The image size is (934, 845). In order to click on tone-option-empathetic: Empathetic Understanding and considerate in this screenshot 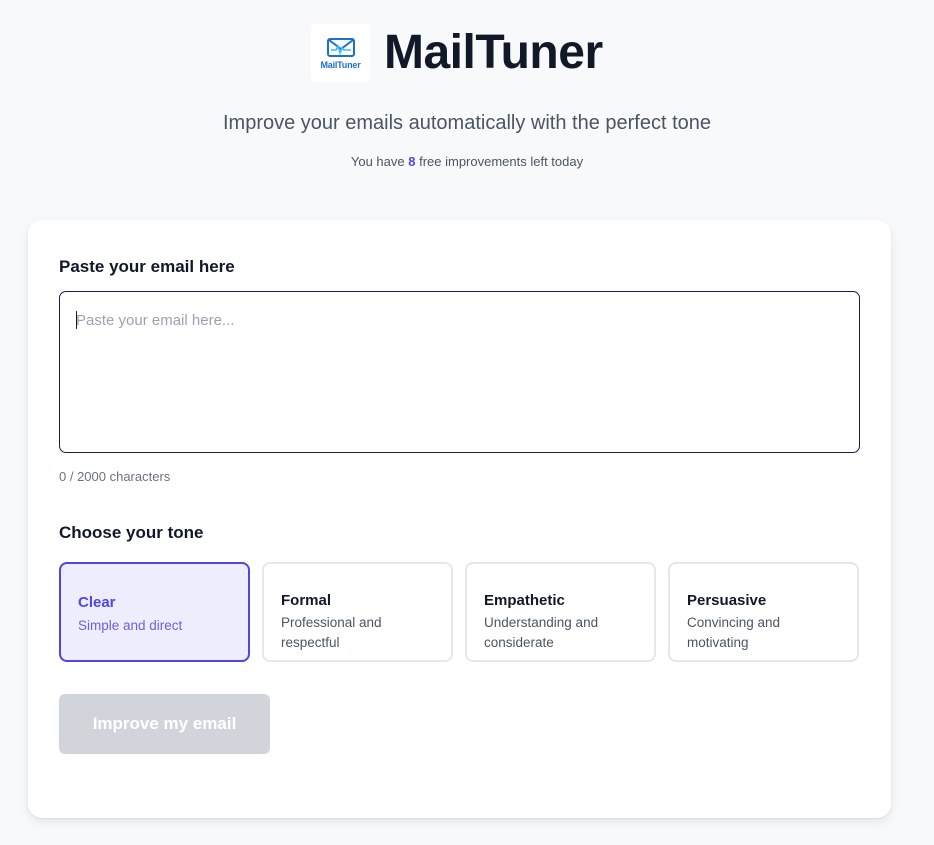, I will do `click(560, 612)`.